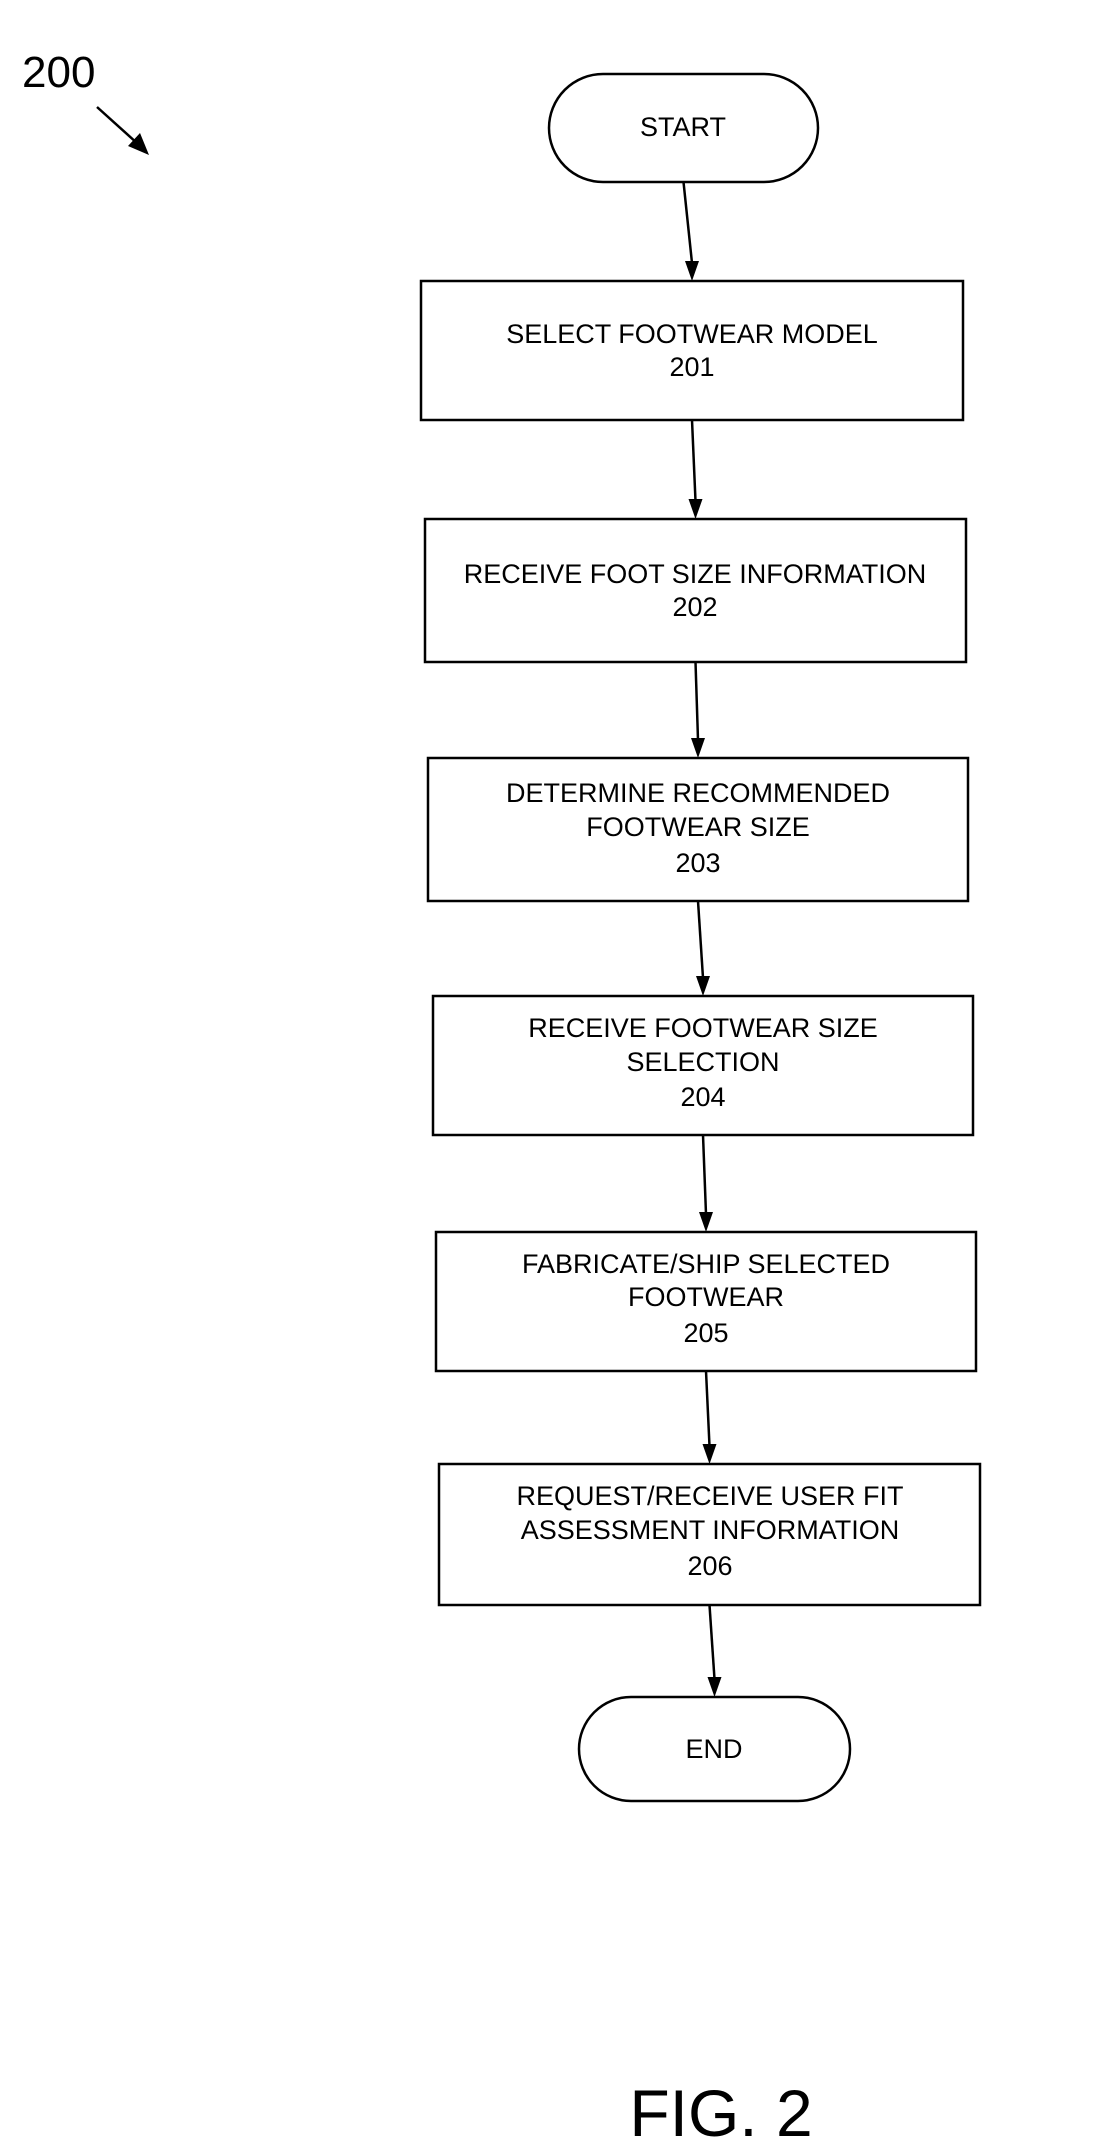  Describe the element at coordinates (714, 1687) in the screenshot. I see `arrowhead-icon-206-to-end` at that location.